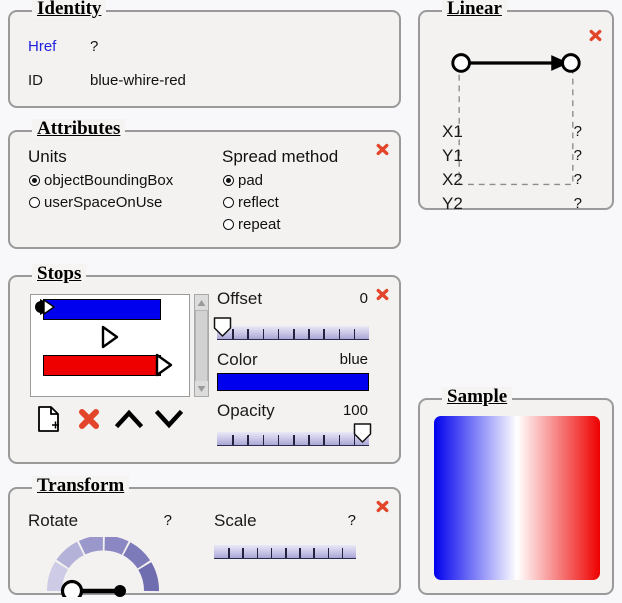 Image resolution: width=622 pixels, height=603 pixels. Describe the element at coordinates (201, 302) in the screenshot. I see `scroll-up-button` at that location.